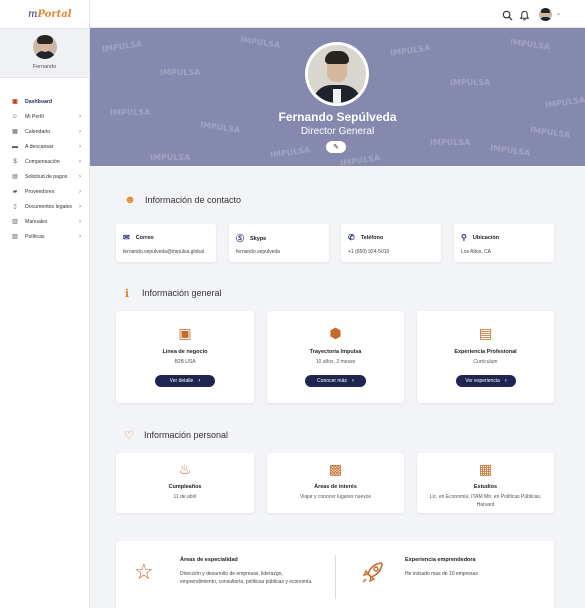 The height and width of the screenshot is (608, 585). Describe the element at coordinates (36, 221) in the screenshot. I see `sidebar-item-label: Manuales` at that location.